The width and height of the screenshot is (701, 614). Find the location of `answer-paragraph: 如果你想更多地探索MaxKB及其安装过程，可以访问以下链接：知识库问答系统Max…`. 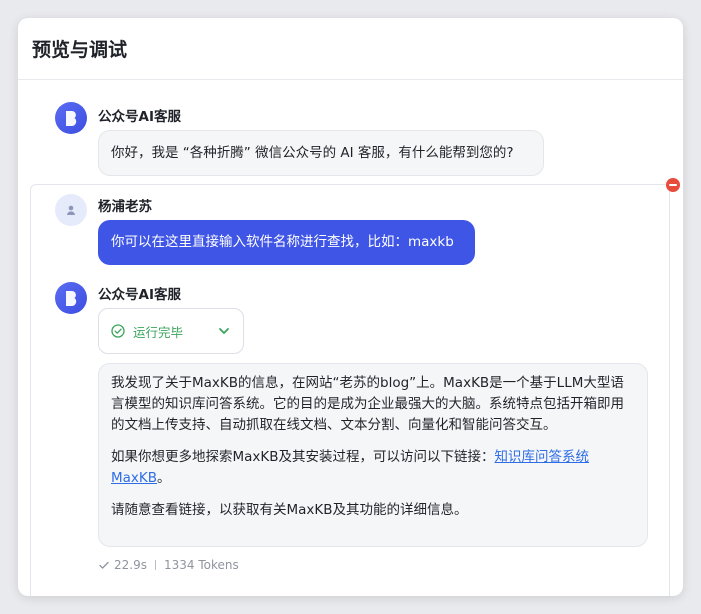

answer-paragraph: 如果你想更多地探索MaxKB及其安装过程，可以访问以下链接：知识库问答系统Max… is located at coordinates (373, 468).